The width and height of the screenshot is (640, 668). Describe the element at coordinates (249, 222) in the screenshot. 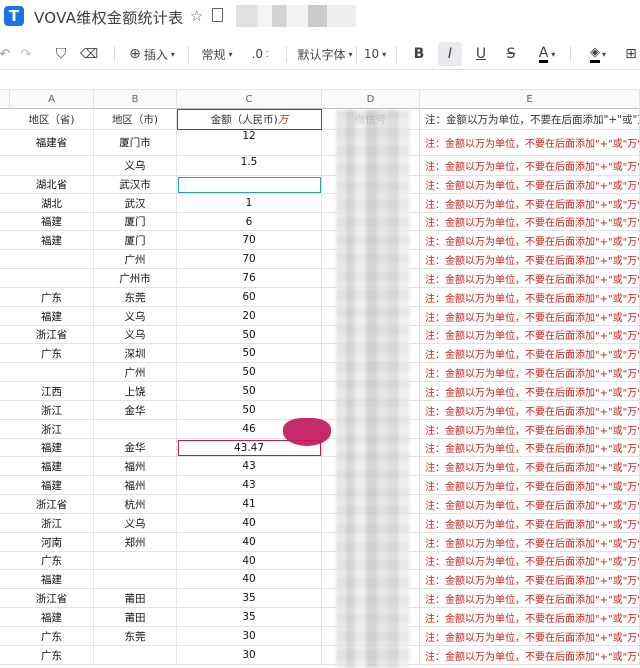

I see `cell-amount: 6` at that location.